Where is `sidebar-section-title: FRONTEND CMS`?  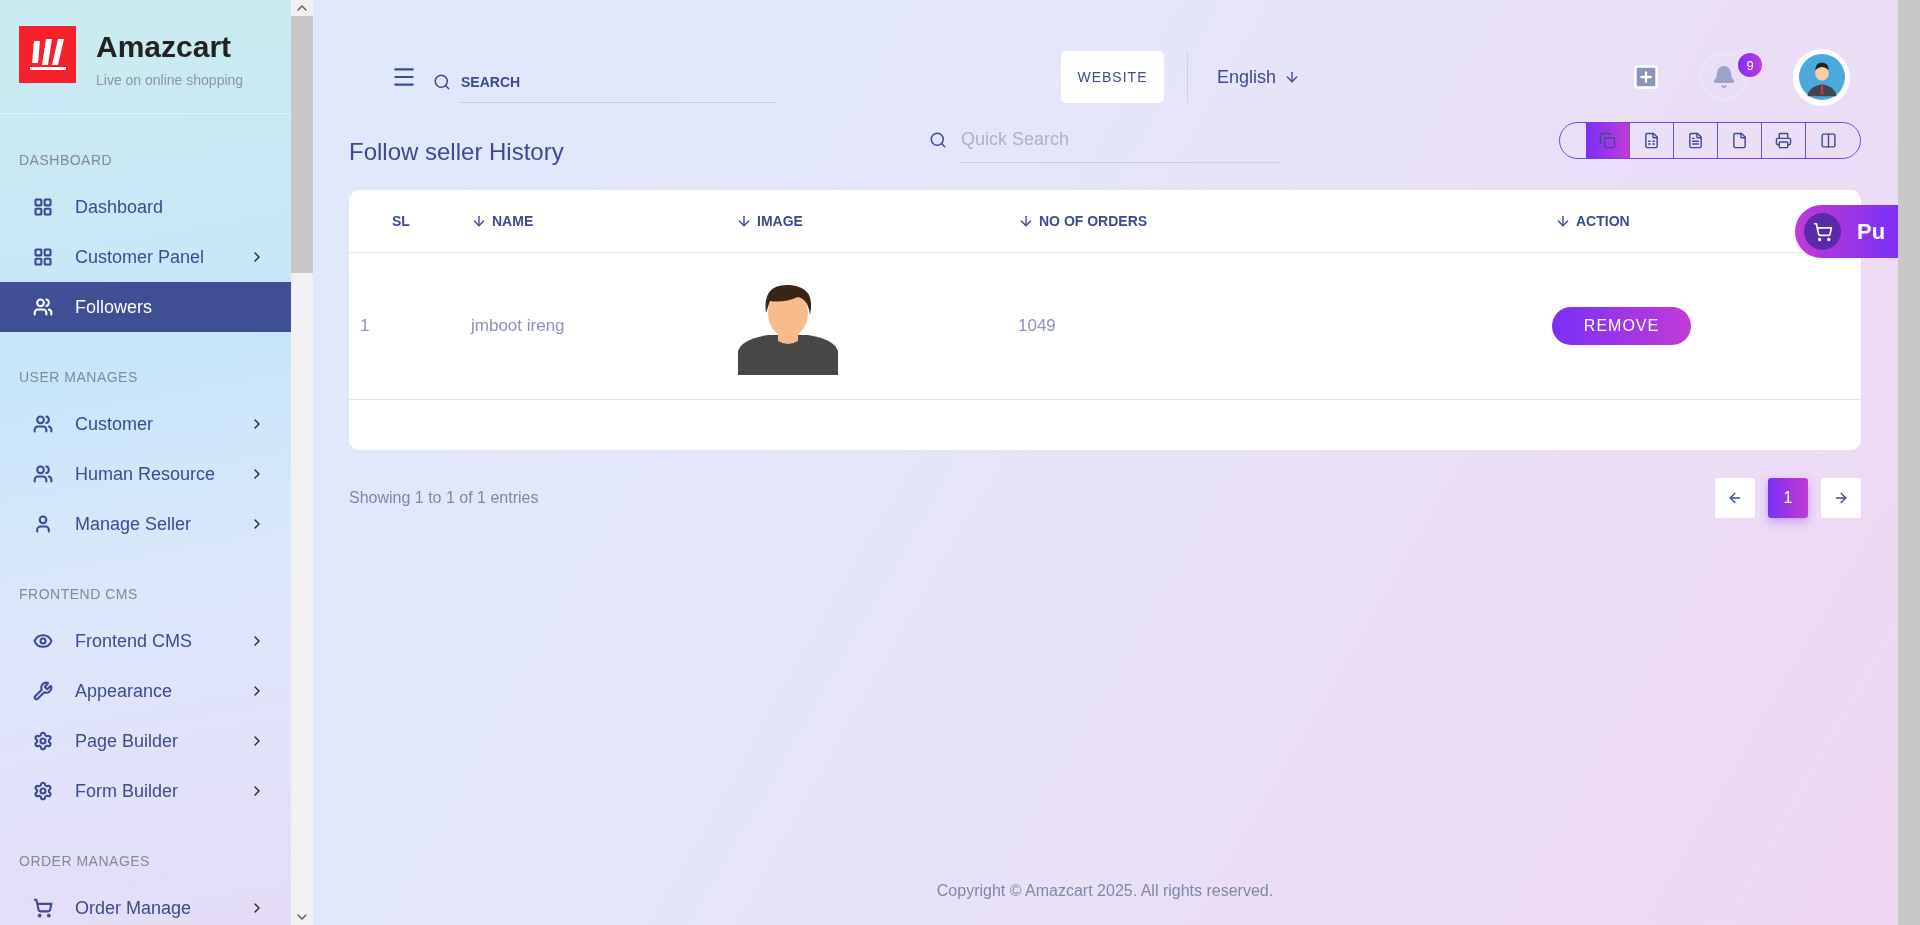
sidebar-section-title: FRONTEND CMS is located at coordinates (78, 594).